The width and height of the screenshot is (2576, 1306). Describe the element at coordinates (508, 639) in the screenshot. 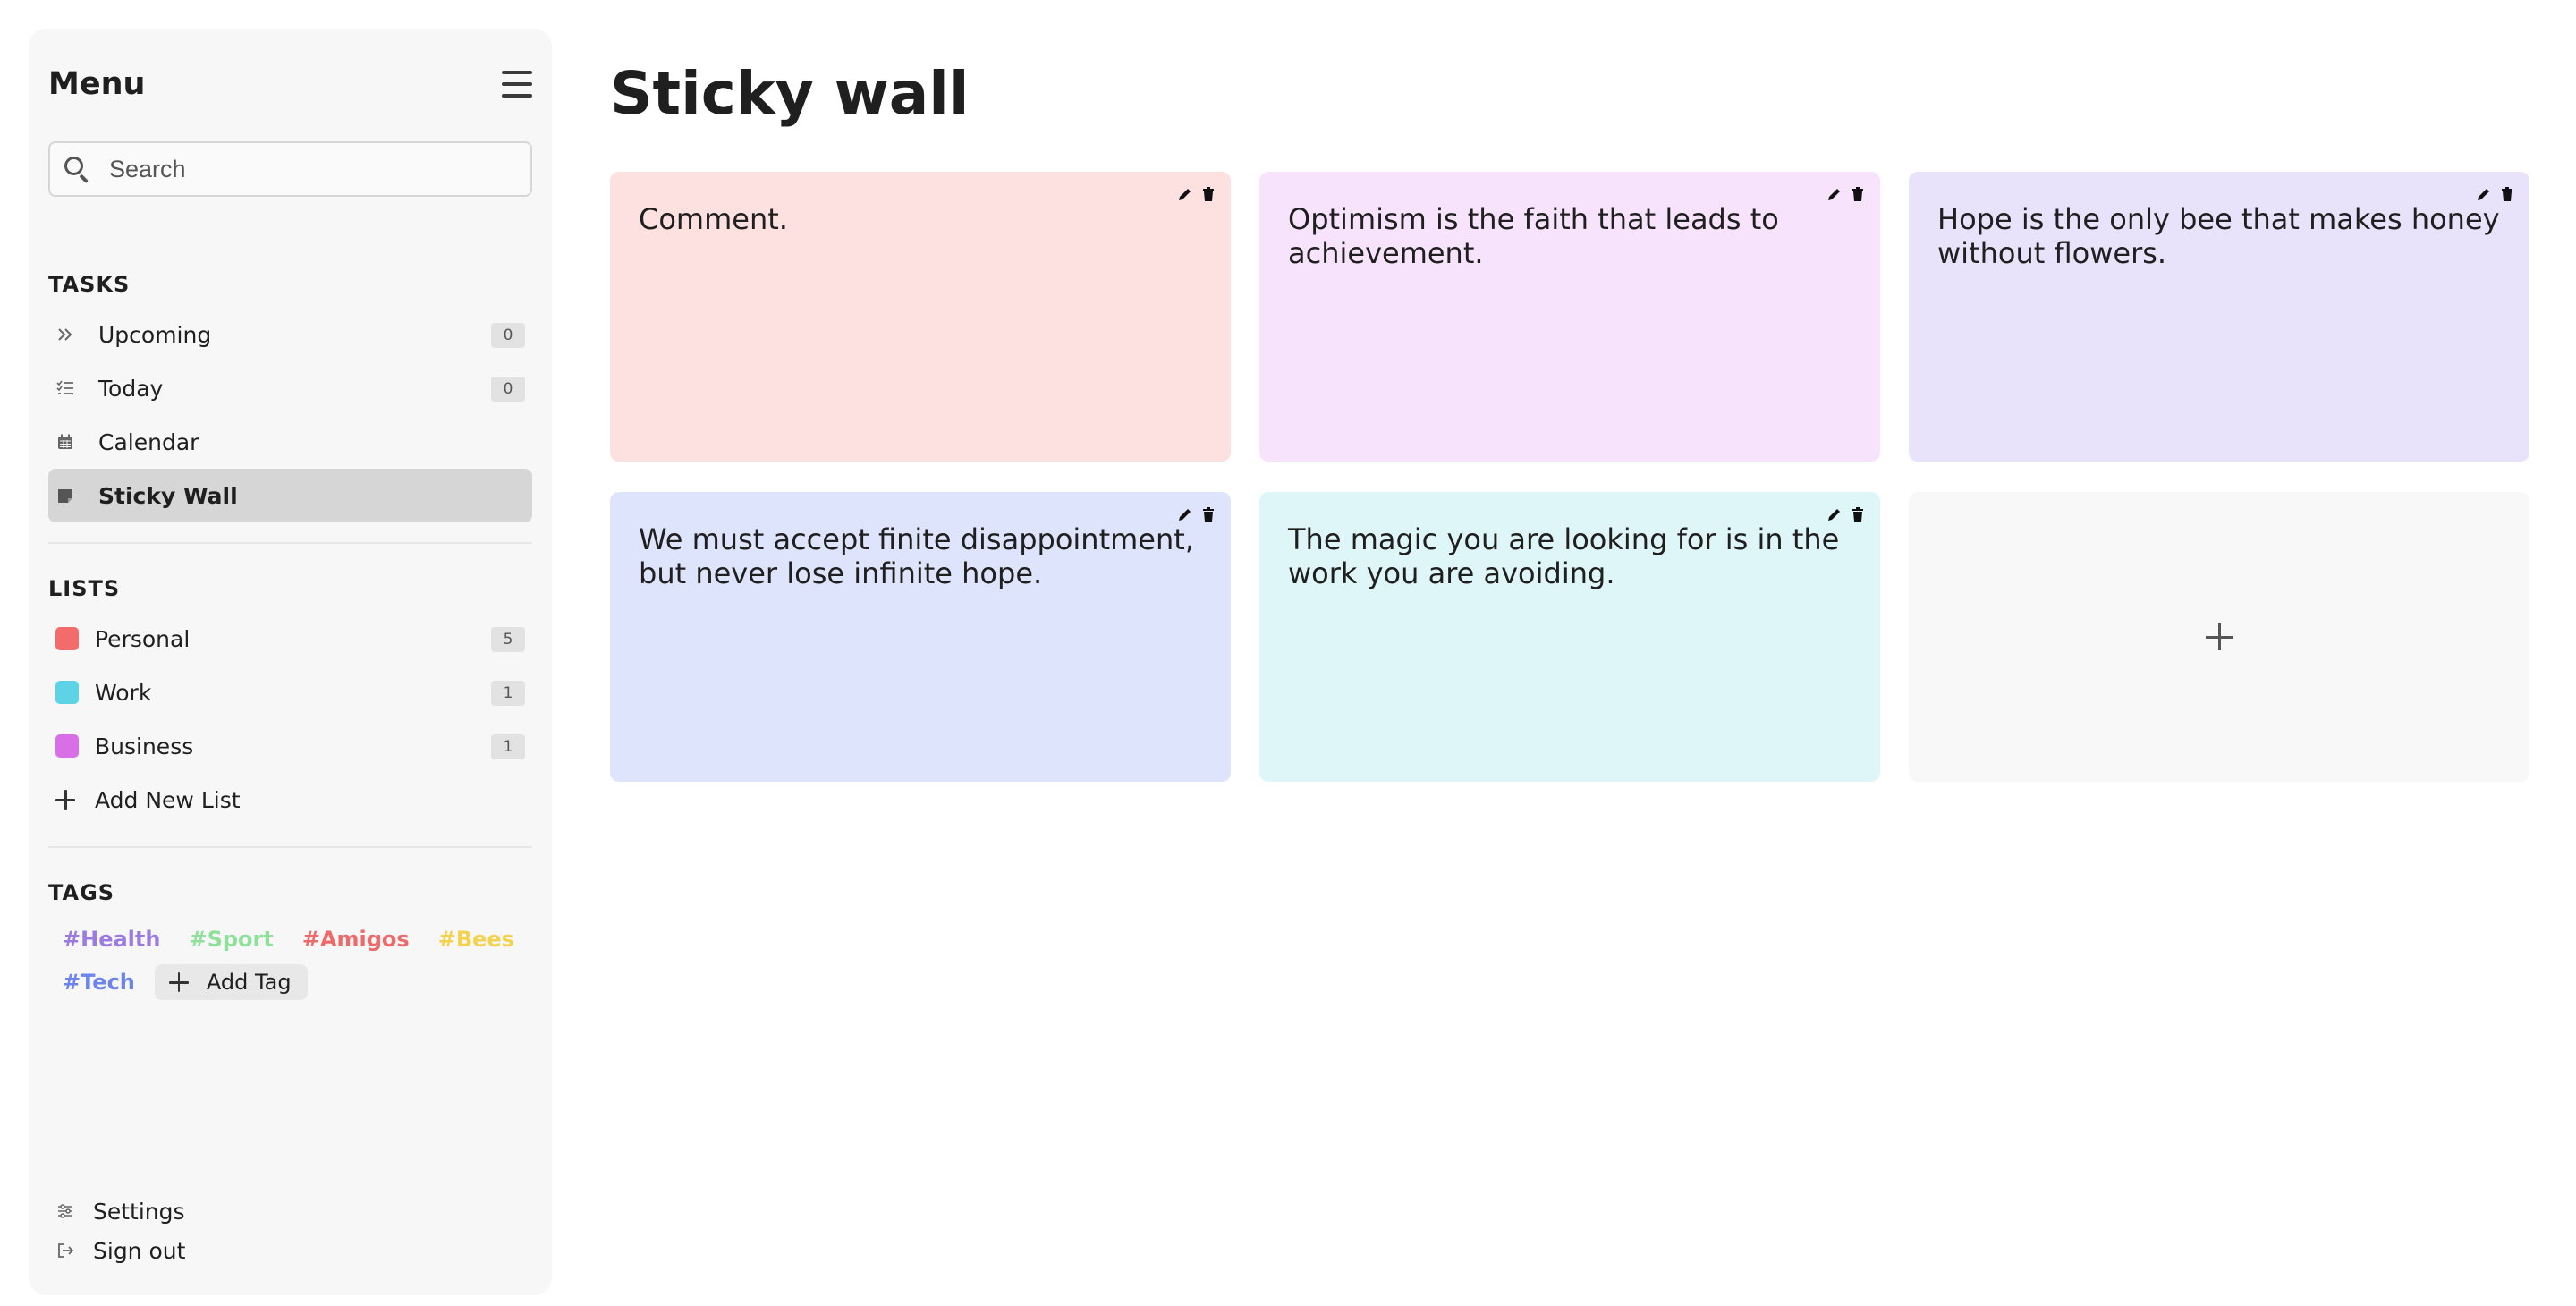

I see `count-badge: 5` at that location.